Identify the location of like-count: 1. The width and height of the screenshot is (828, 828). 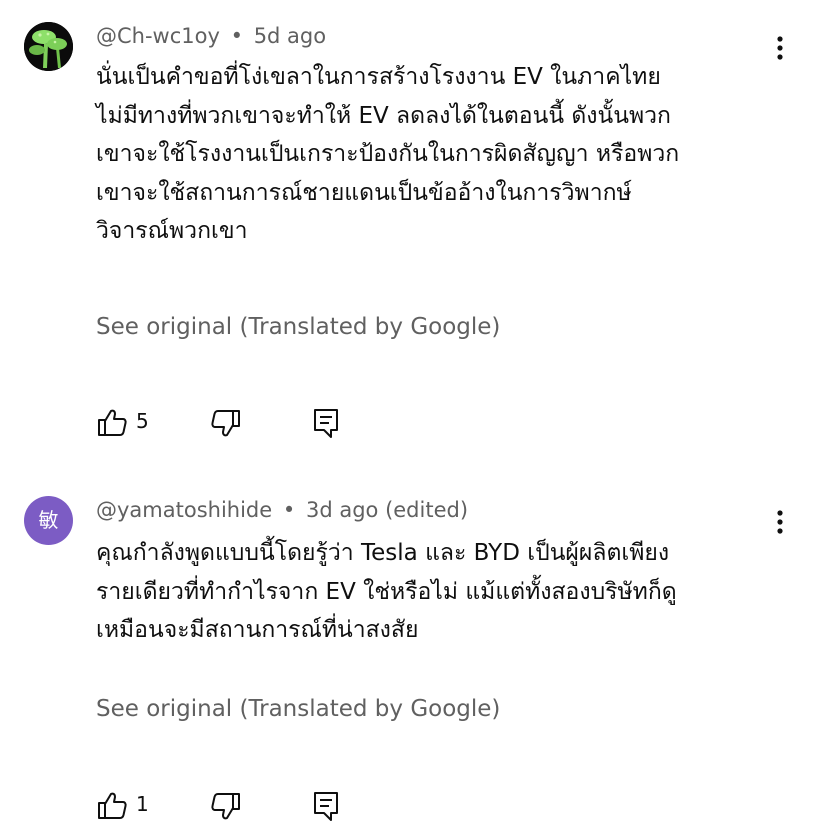
(142, 804).